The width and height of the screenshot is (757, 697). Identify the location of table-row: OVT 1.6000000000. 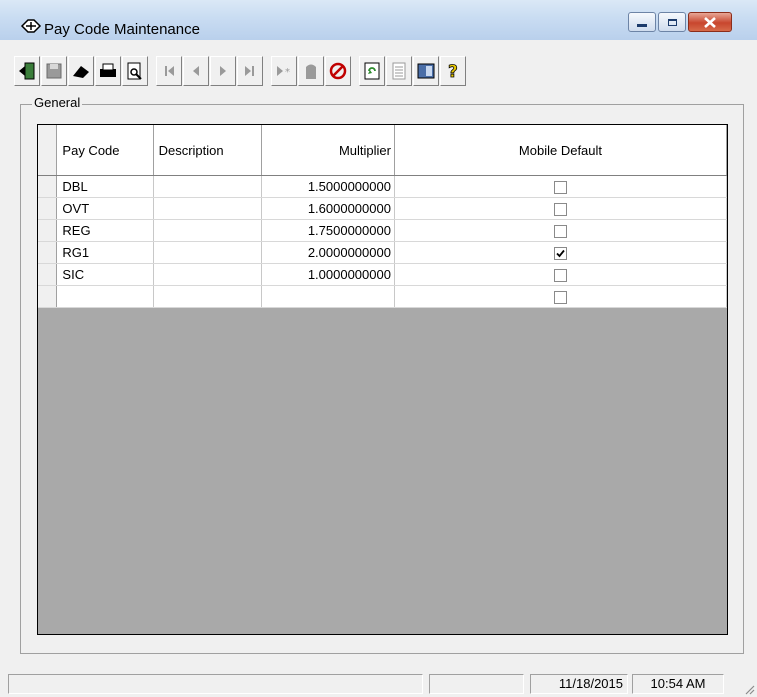
(382, 208).